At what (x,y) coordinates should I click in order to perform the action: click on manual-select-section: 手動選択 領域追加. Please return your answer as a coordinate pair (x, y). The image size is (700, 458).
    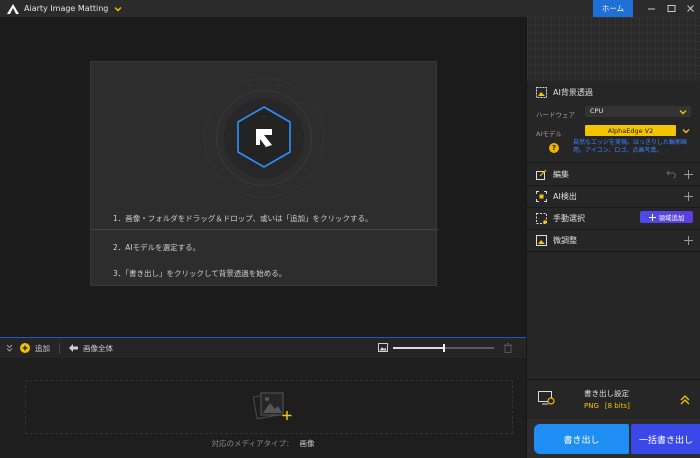
    Looking at the image, I should click on (613, 218).